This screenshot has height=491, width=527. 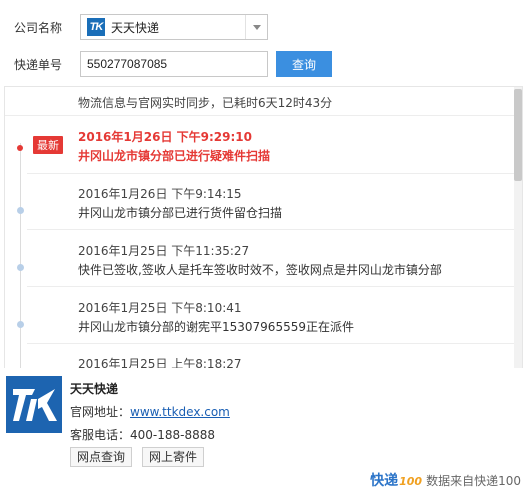 What do you see at coordinates (258, 361) in the screenshot?
I see `timeline-item: 2016年1月25日 上午8:18:27` at bounding box center [258, 361].